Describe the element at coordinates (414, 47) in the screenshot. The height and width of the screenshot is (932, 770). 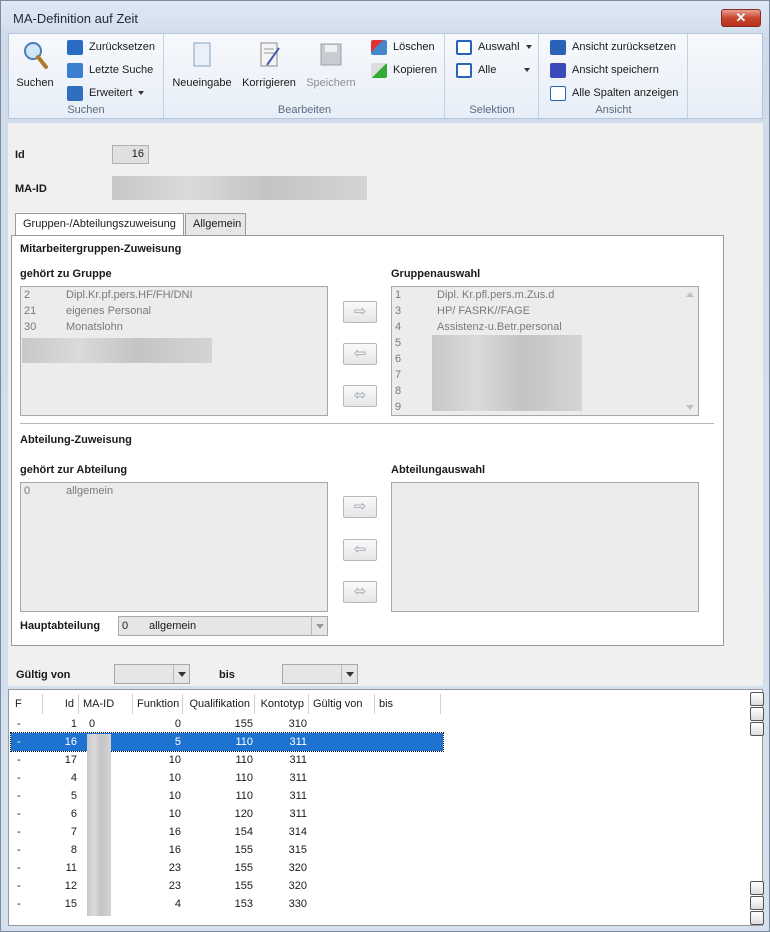
I see `loeschen-label: Löschen` at that location.